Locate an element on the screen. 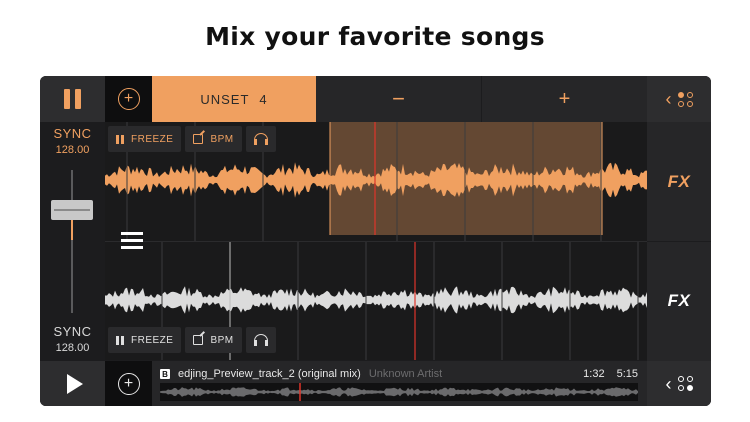  add-track-button-bottom: + is located at coordinates (128, 383).